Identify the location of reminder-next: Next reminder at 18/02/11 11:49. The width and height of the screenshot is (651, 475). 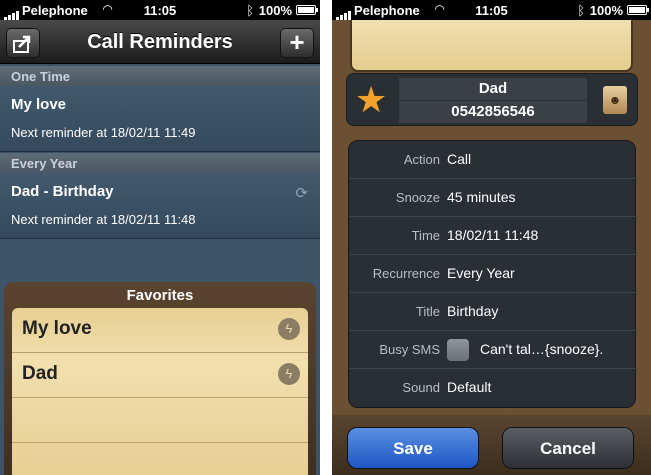
(103, 132).